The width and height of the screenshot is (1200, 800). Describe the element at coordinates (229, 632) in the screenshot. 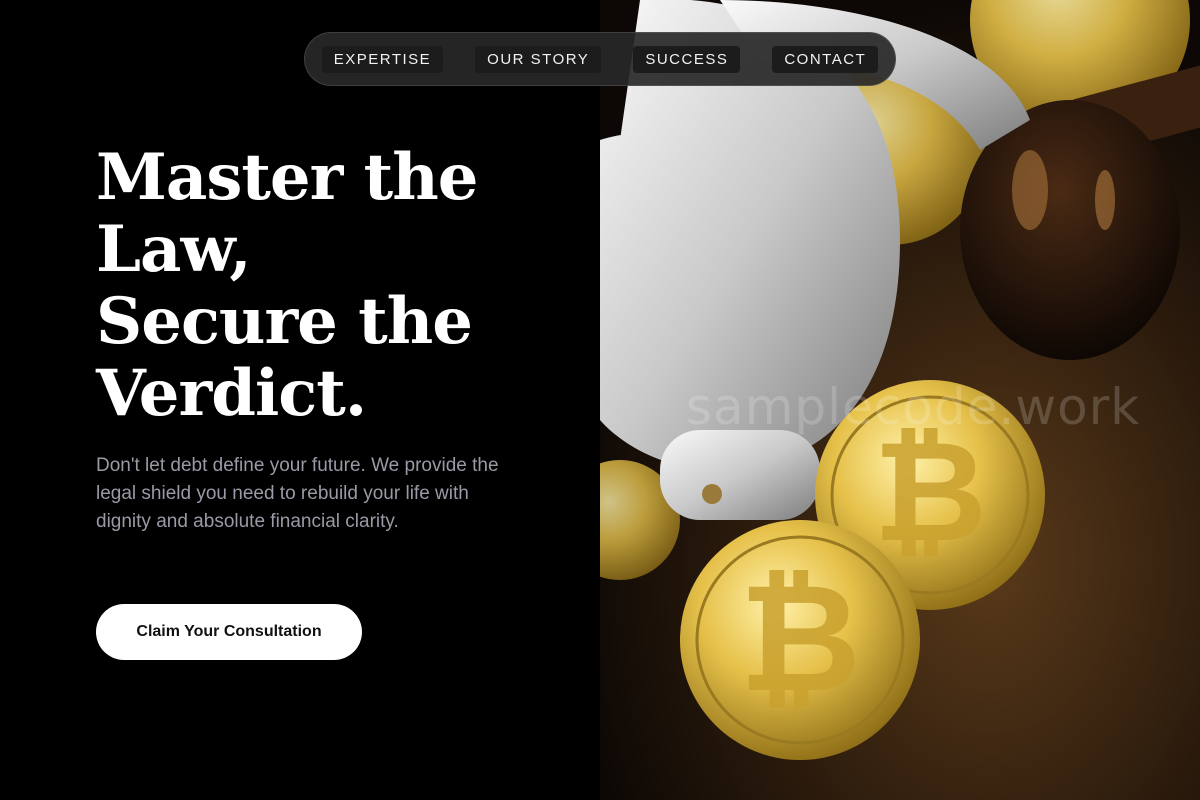

I see `claim-consultation-button: Claim Your Consultation` at that location.